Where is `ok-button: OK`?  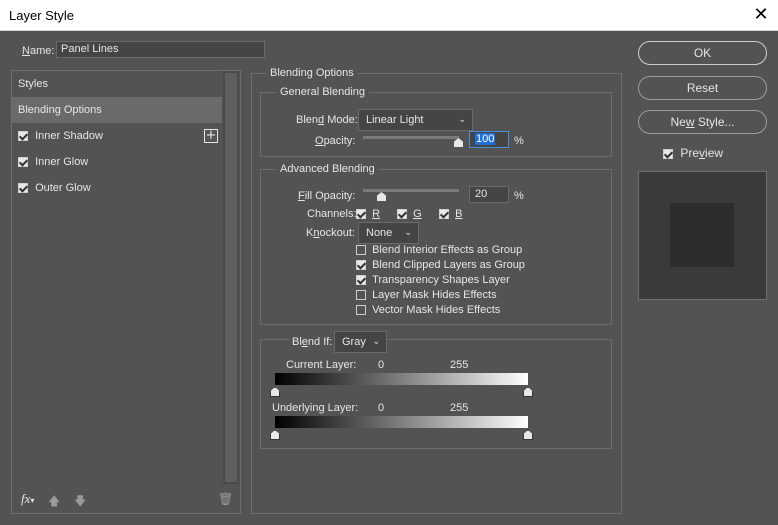
ok-button: OK is located at coordinates (702, 53).